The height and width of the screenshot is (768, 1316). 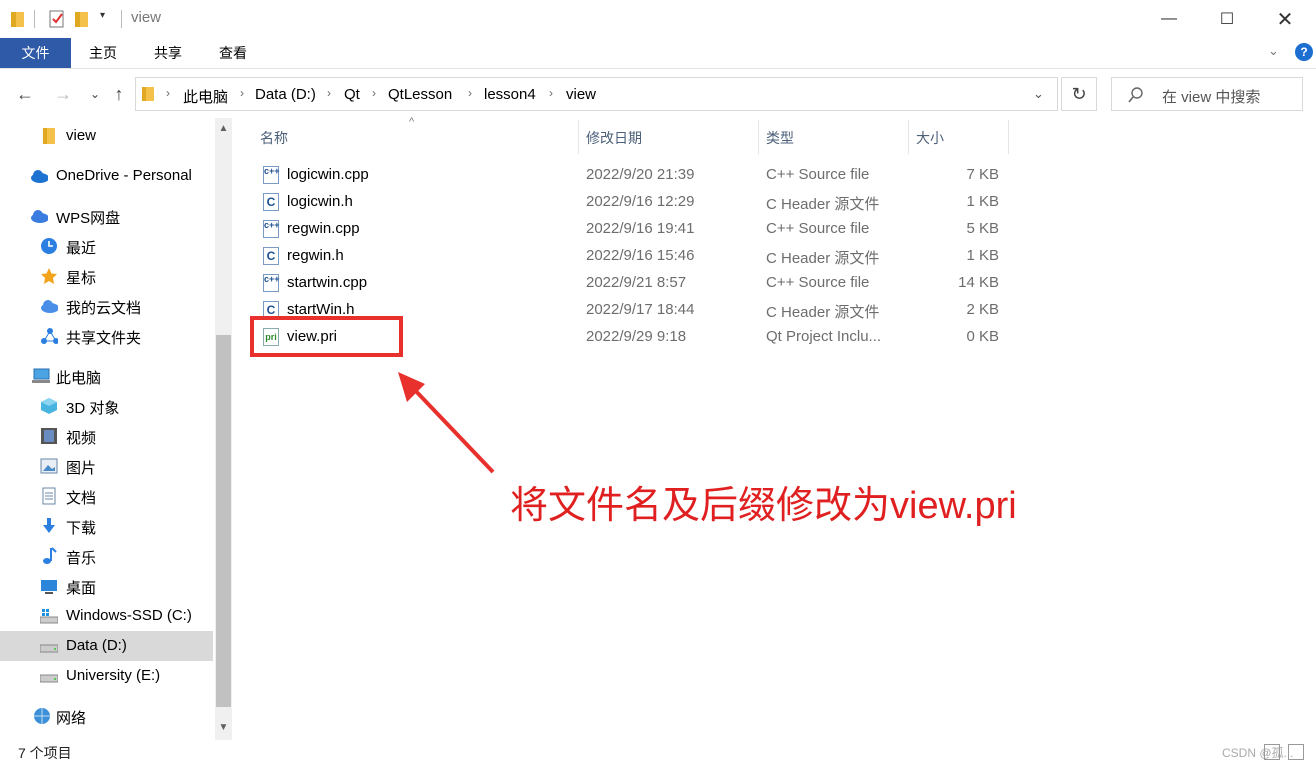 I want to click on file-date: 2022/9/17 18:44, so click(x=640, y=309).